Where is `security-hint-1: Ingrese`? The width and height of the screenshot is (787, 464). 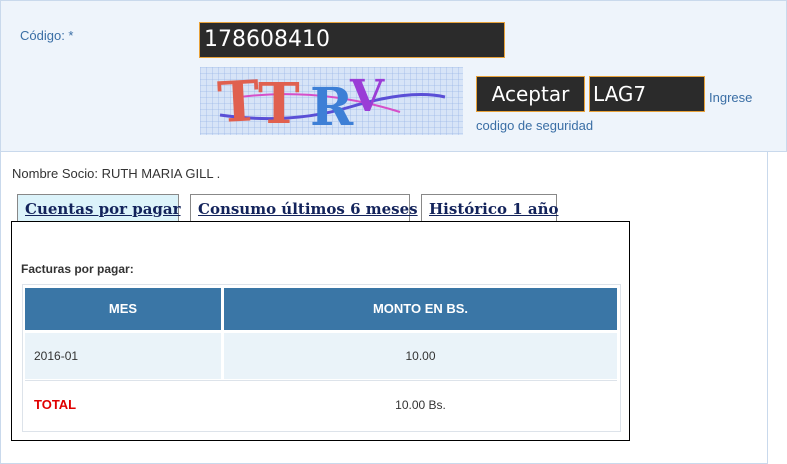 security-hint-1: Ingrese is located at coordinates (731, 97).